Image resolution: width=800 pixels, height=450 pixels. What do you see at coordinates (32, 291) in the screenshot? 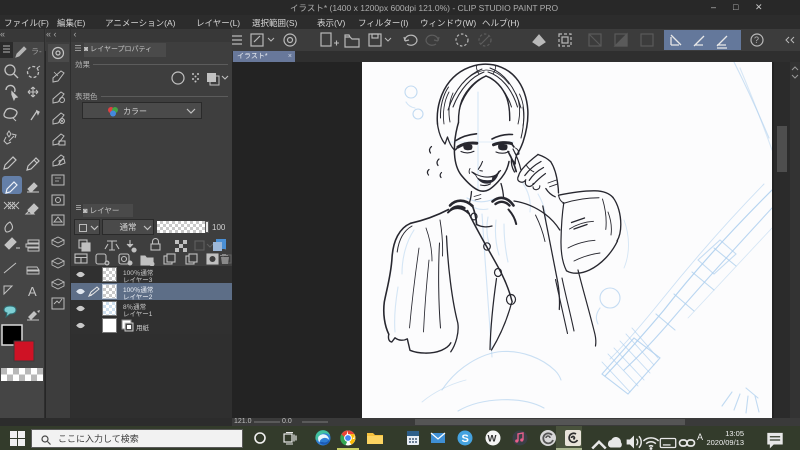
I see `svg-text: A` at bounding box center [32, 291].